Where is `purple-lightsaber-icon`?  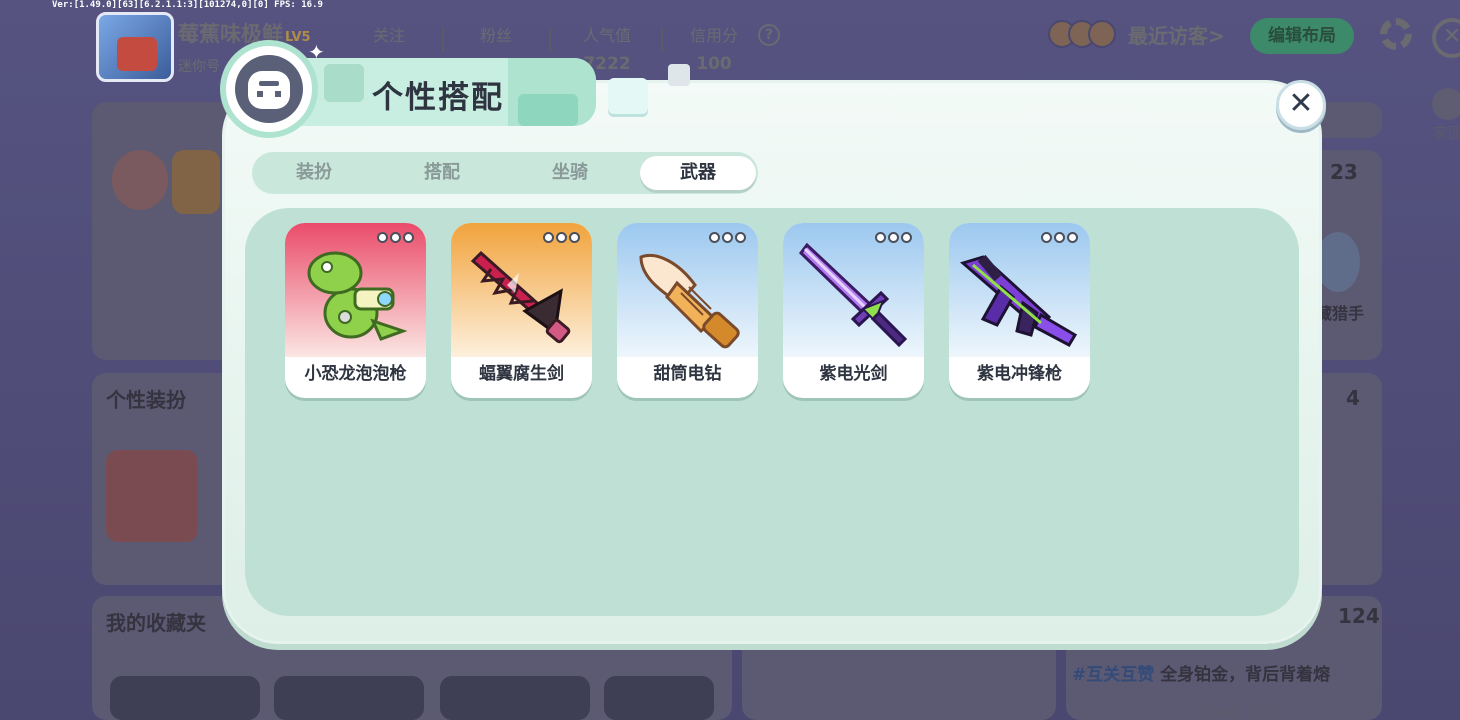 purple-lightsaber-icon is located at coordinates (853, 295).